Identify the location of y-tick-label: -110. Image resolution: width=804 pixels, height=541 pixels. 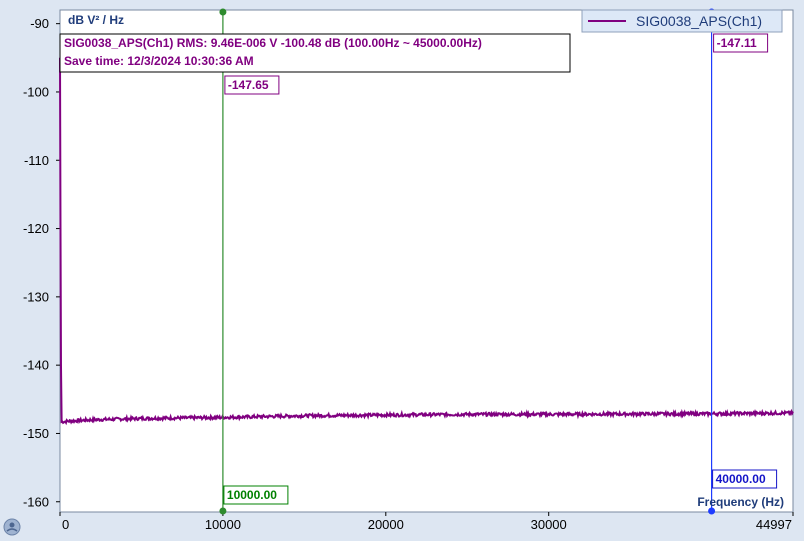
(36, 160).